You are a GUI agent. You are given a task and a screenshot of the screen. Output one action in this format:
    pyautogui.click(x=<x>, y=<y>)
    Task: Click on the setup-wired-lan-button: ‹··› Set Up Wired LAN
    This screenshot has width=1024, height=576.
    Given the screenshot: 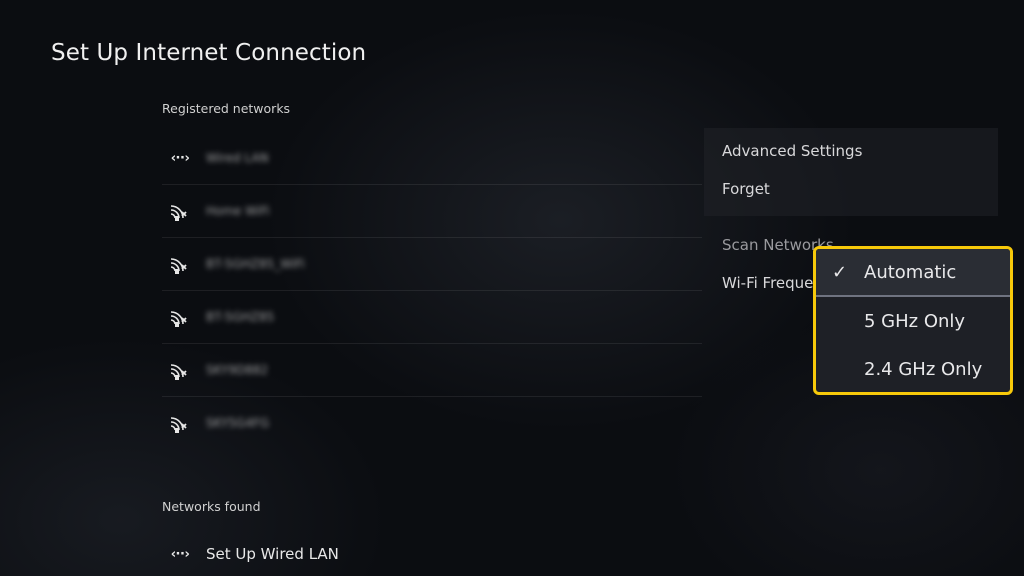 What is the action you would take?
    pyautogui.click(x=250, y=554)
    